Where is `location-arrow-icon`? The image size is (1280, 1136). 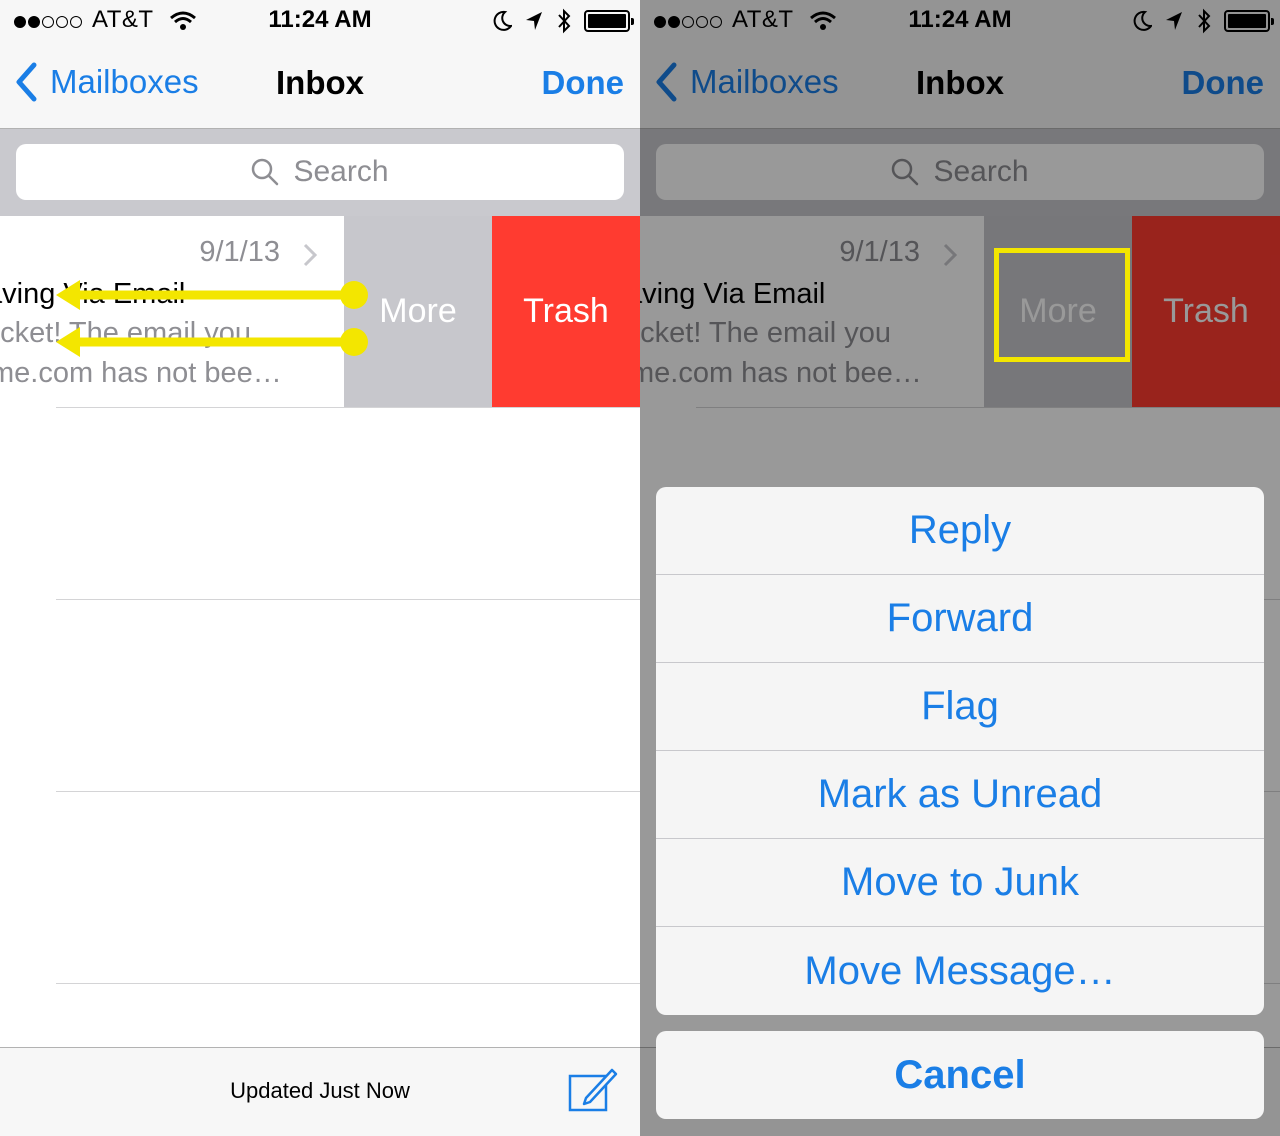 location-arrow-icon is located at coordinates (534, 21).